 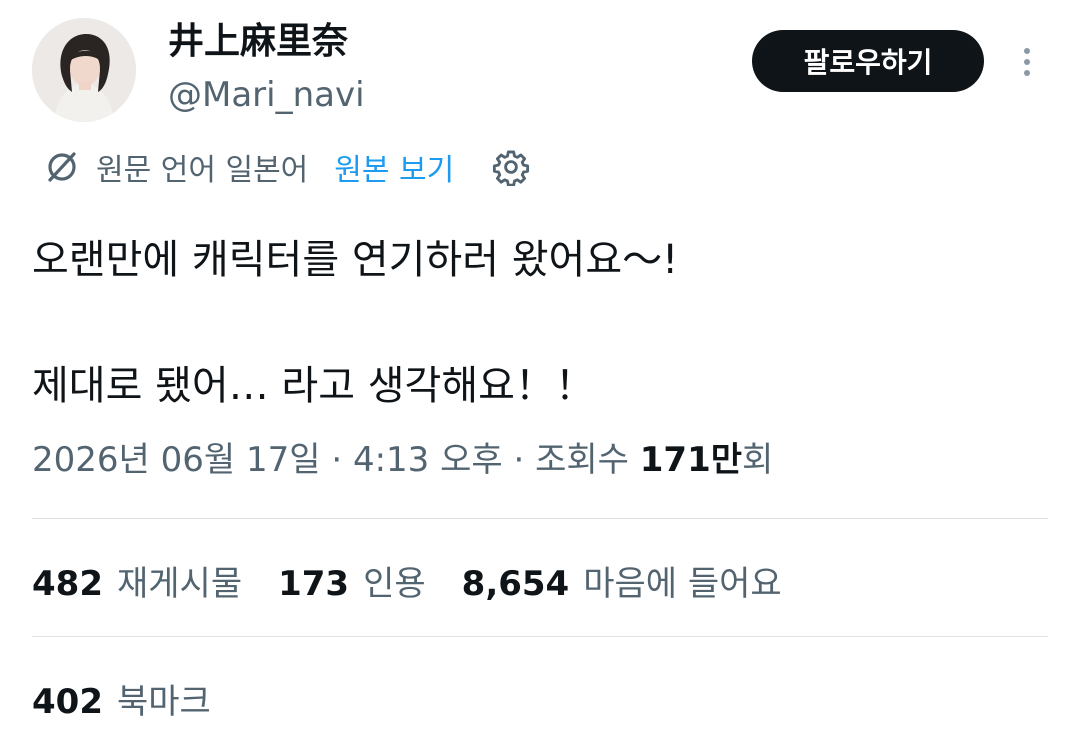 I want to click on likes-stat: 8,654 마음에 들어요, so click(x=622, y=580).